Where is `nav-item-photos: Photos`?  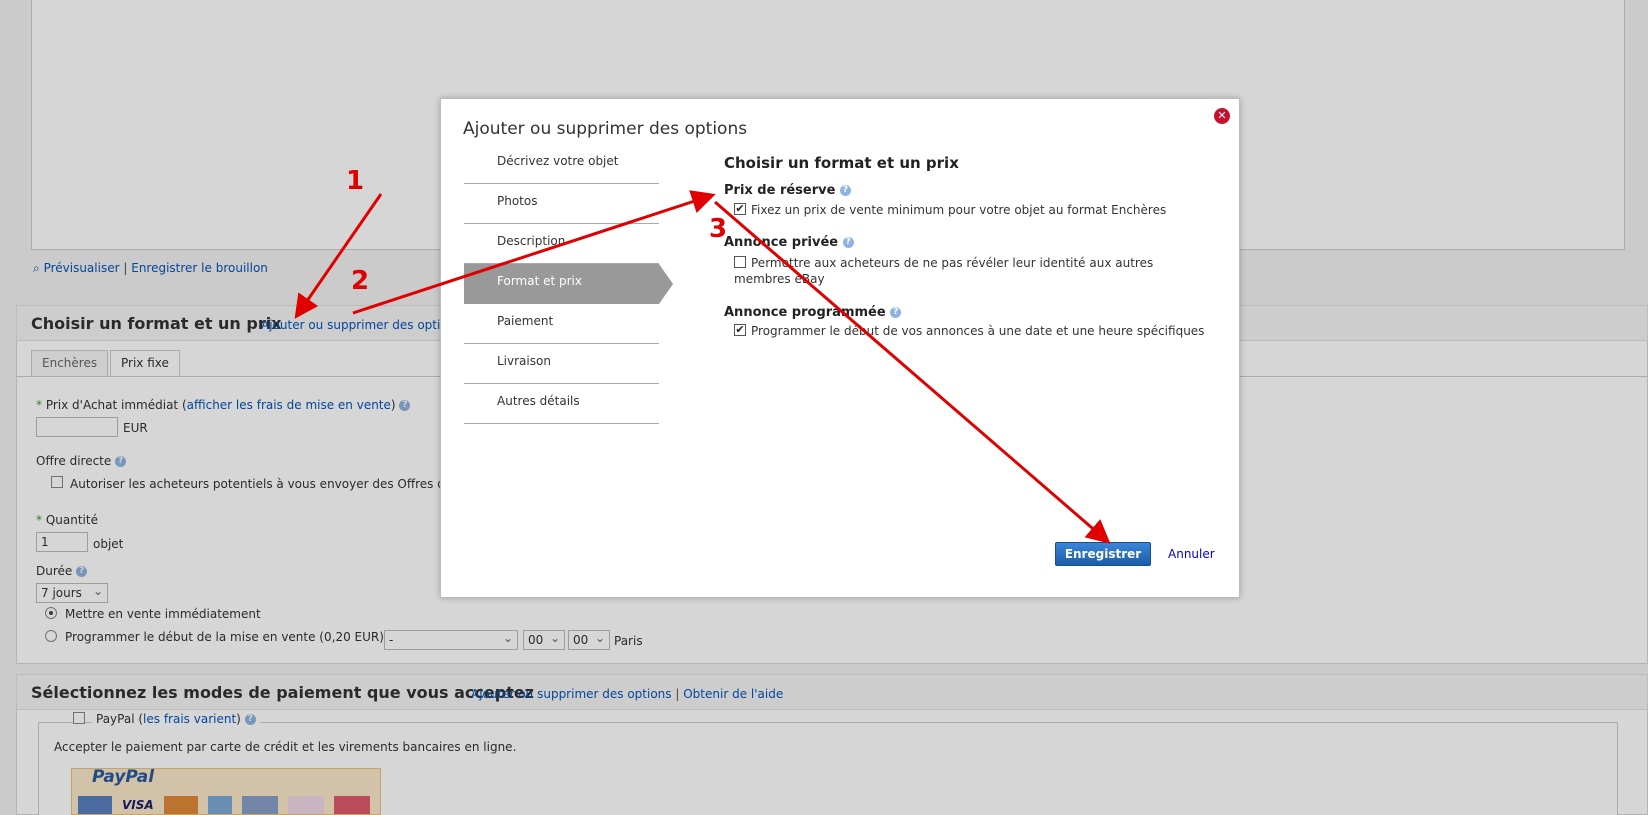 nav-item-photos: Photos is located at coordinates (561, 204).